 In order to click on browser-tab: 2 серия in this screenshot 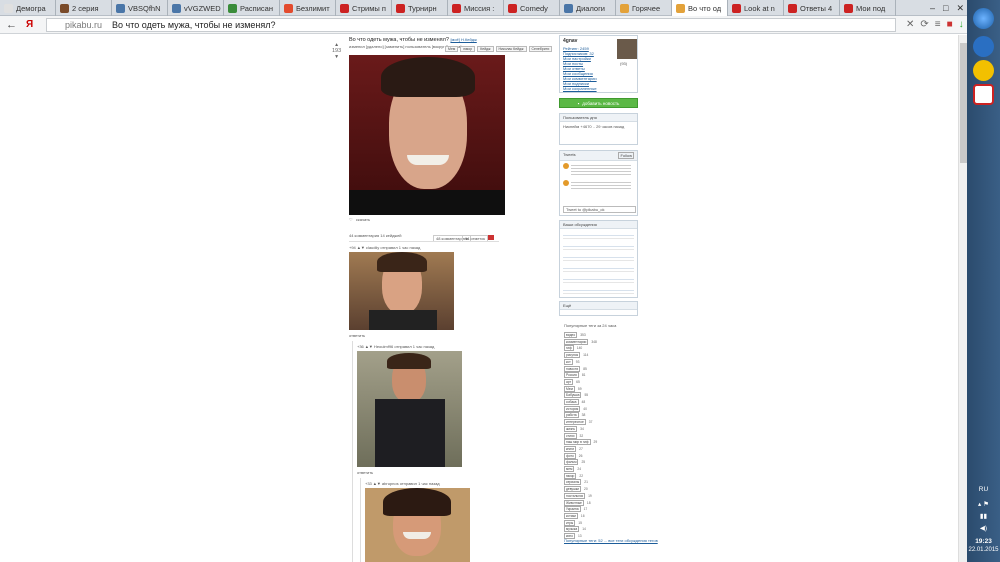, I will do `click(84, 8)`.